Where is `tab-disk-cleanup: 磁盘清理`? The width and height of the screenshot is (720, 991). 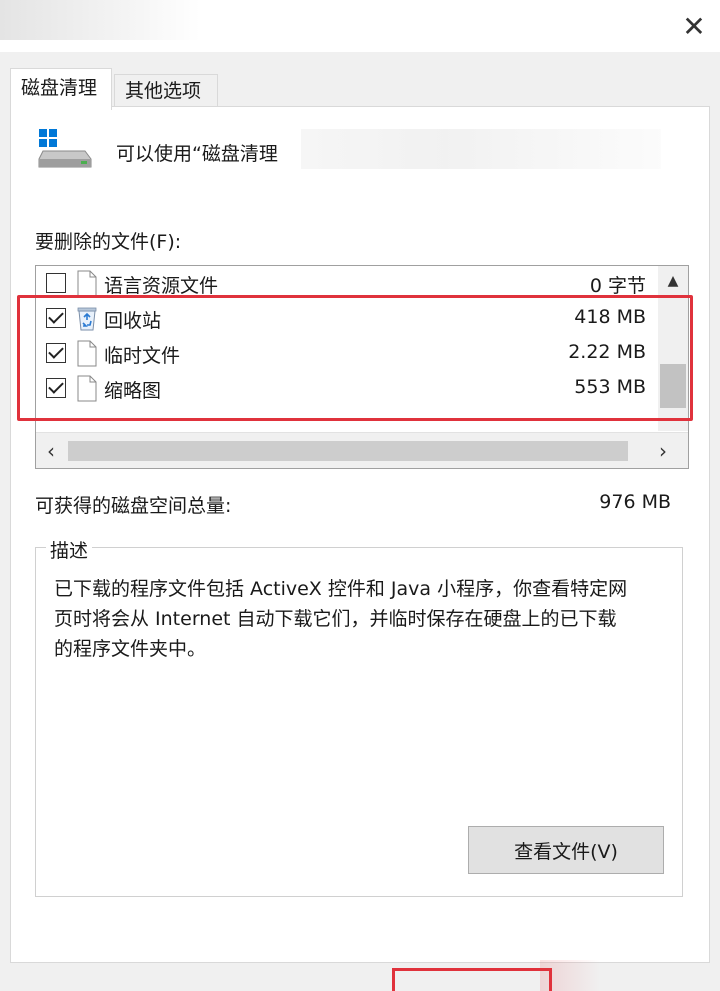
tab-disk-cleanup: 磁盘清理 is located at coordinates (61, 89).